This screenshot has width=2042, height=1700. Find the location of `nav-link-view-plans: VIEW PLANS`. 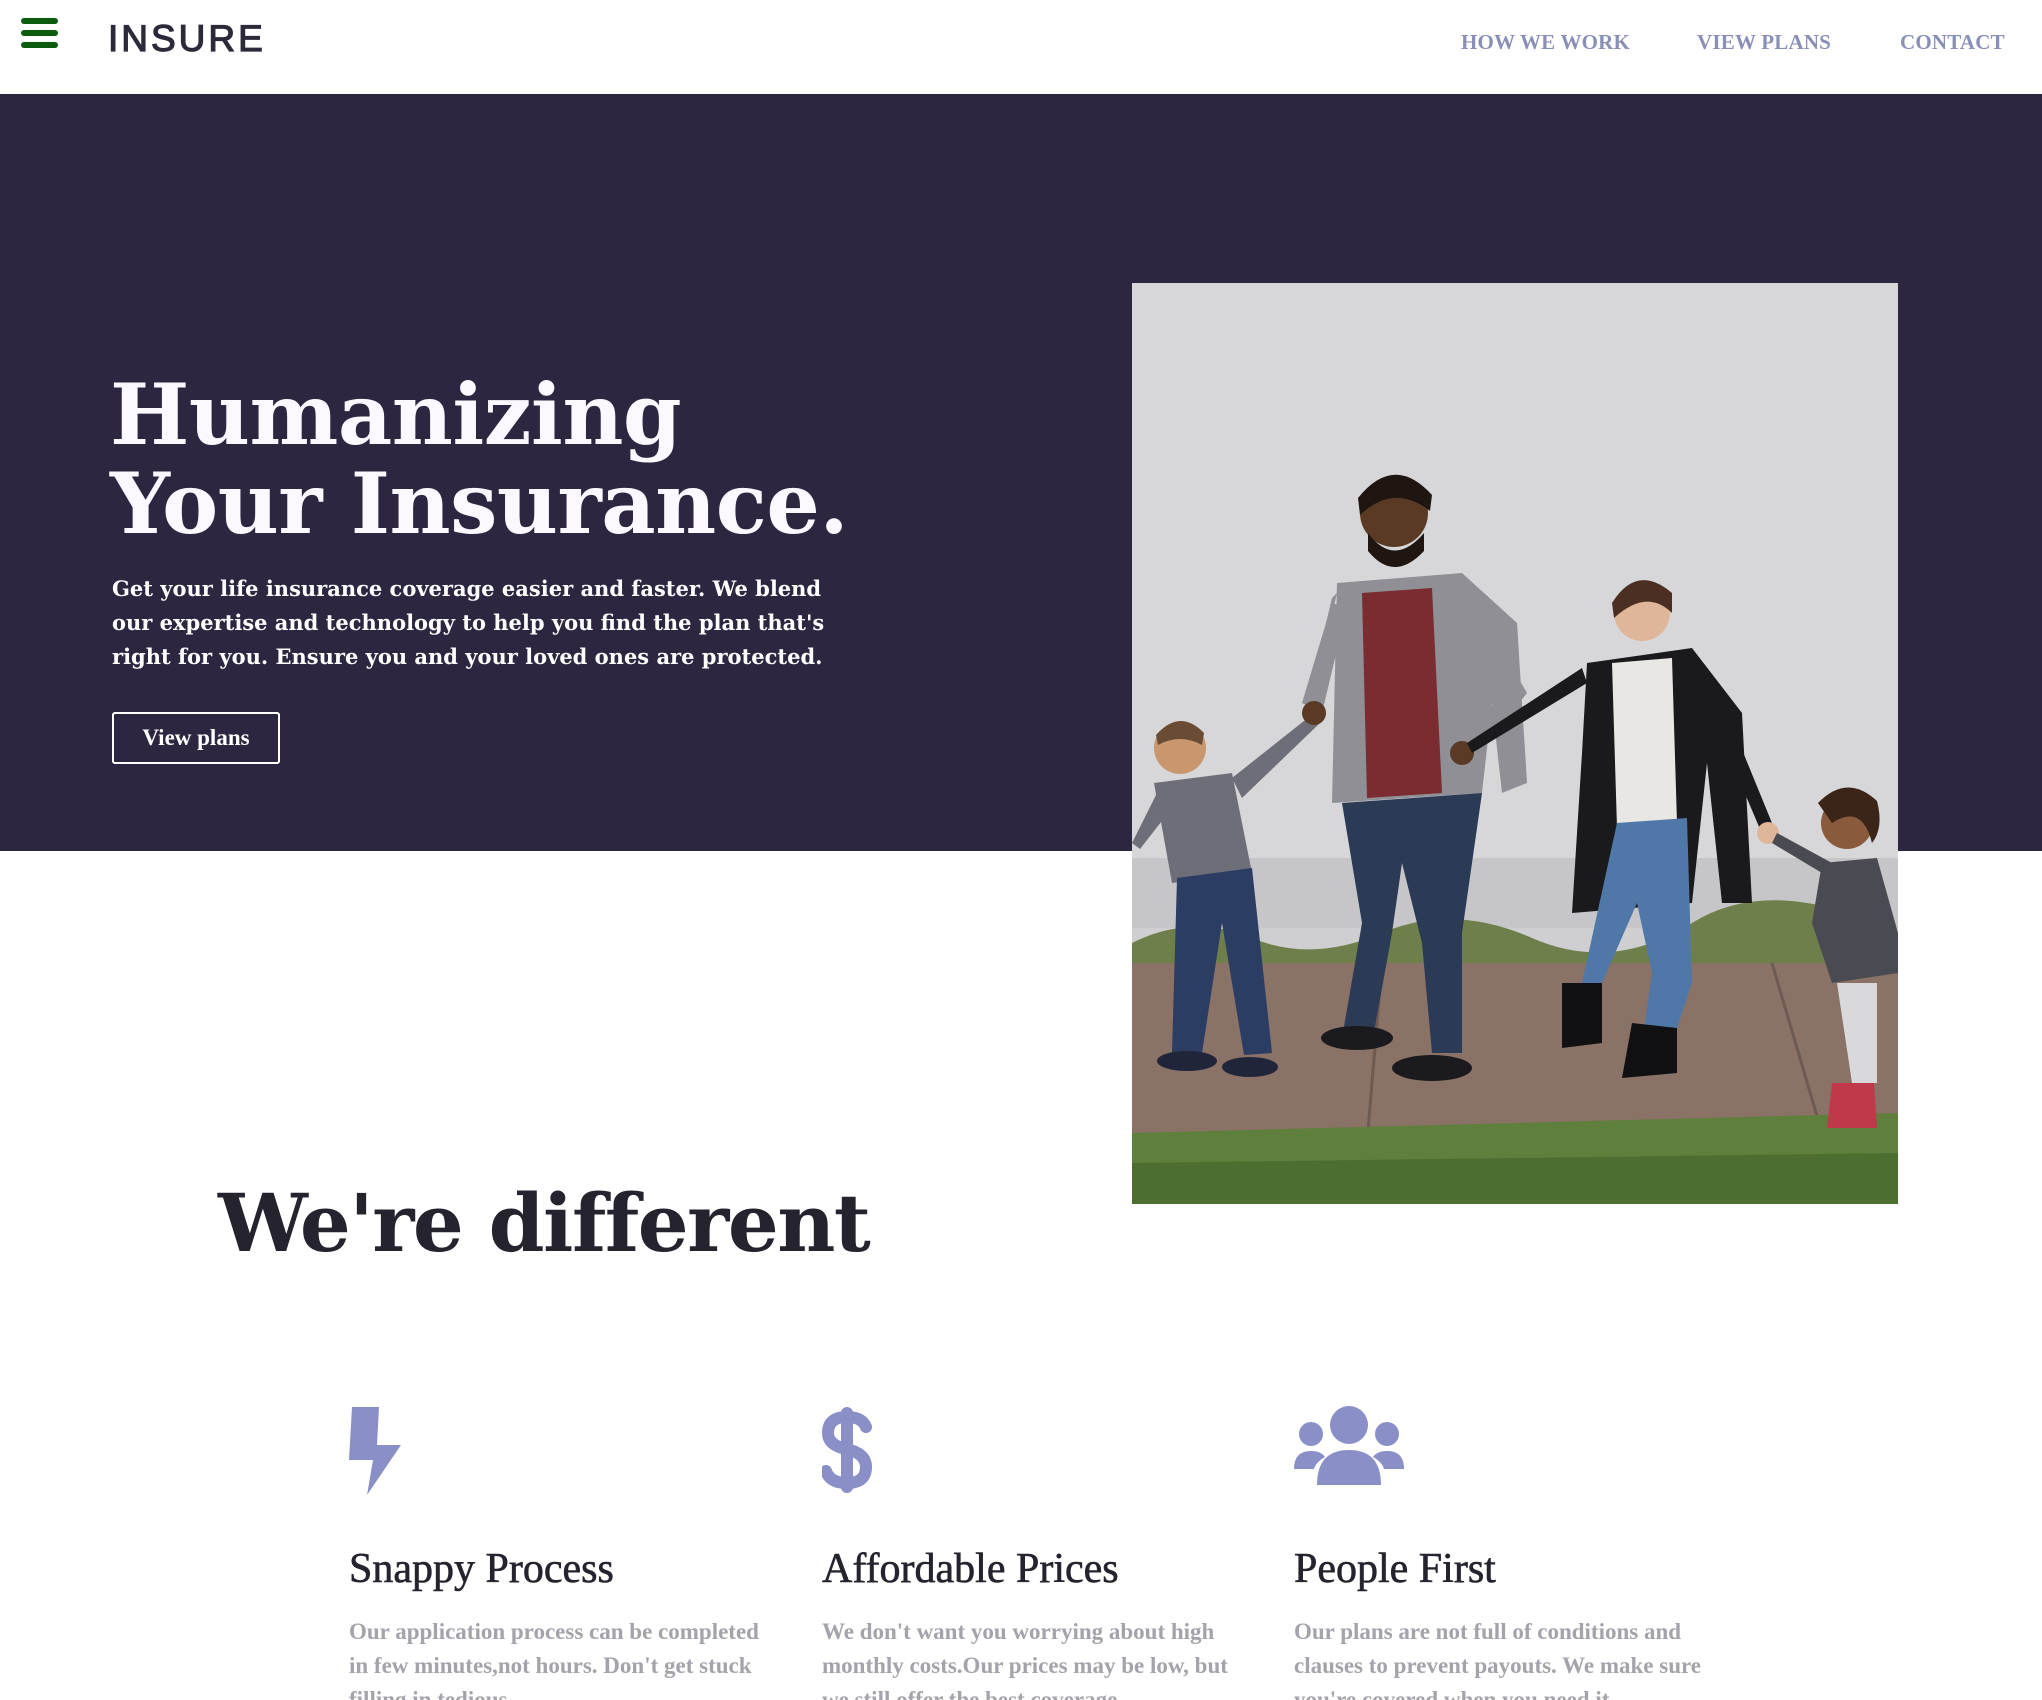

nav-link-view-plans: VIEW PLANS is located at coordinates (1764, 42).